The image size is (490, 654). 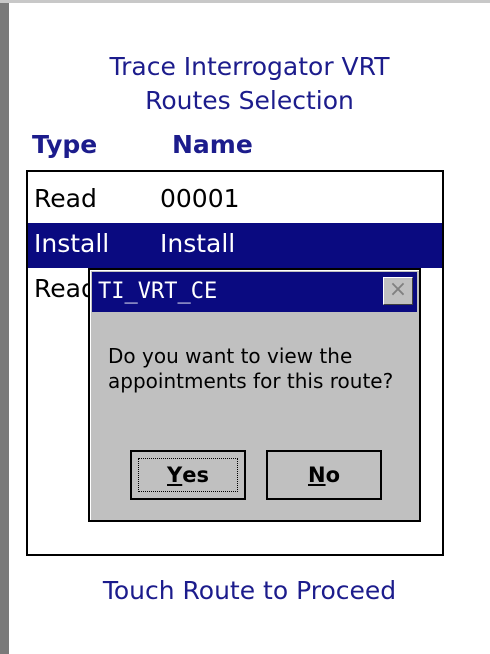 I want to click on no-label-rest: o, so click(x=332, y=475).